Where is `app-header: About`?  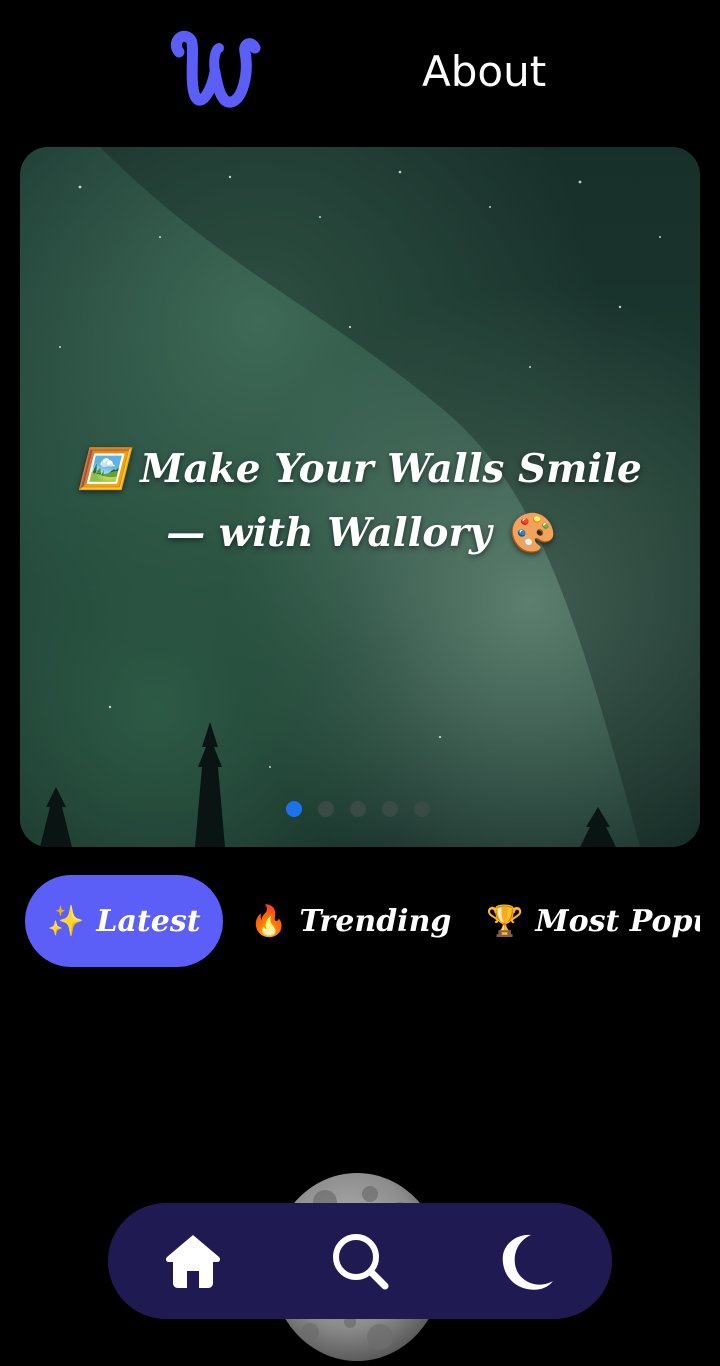
app-header: About is located at coordinates (360, 70).